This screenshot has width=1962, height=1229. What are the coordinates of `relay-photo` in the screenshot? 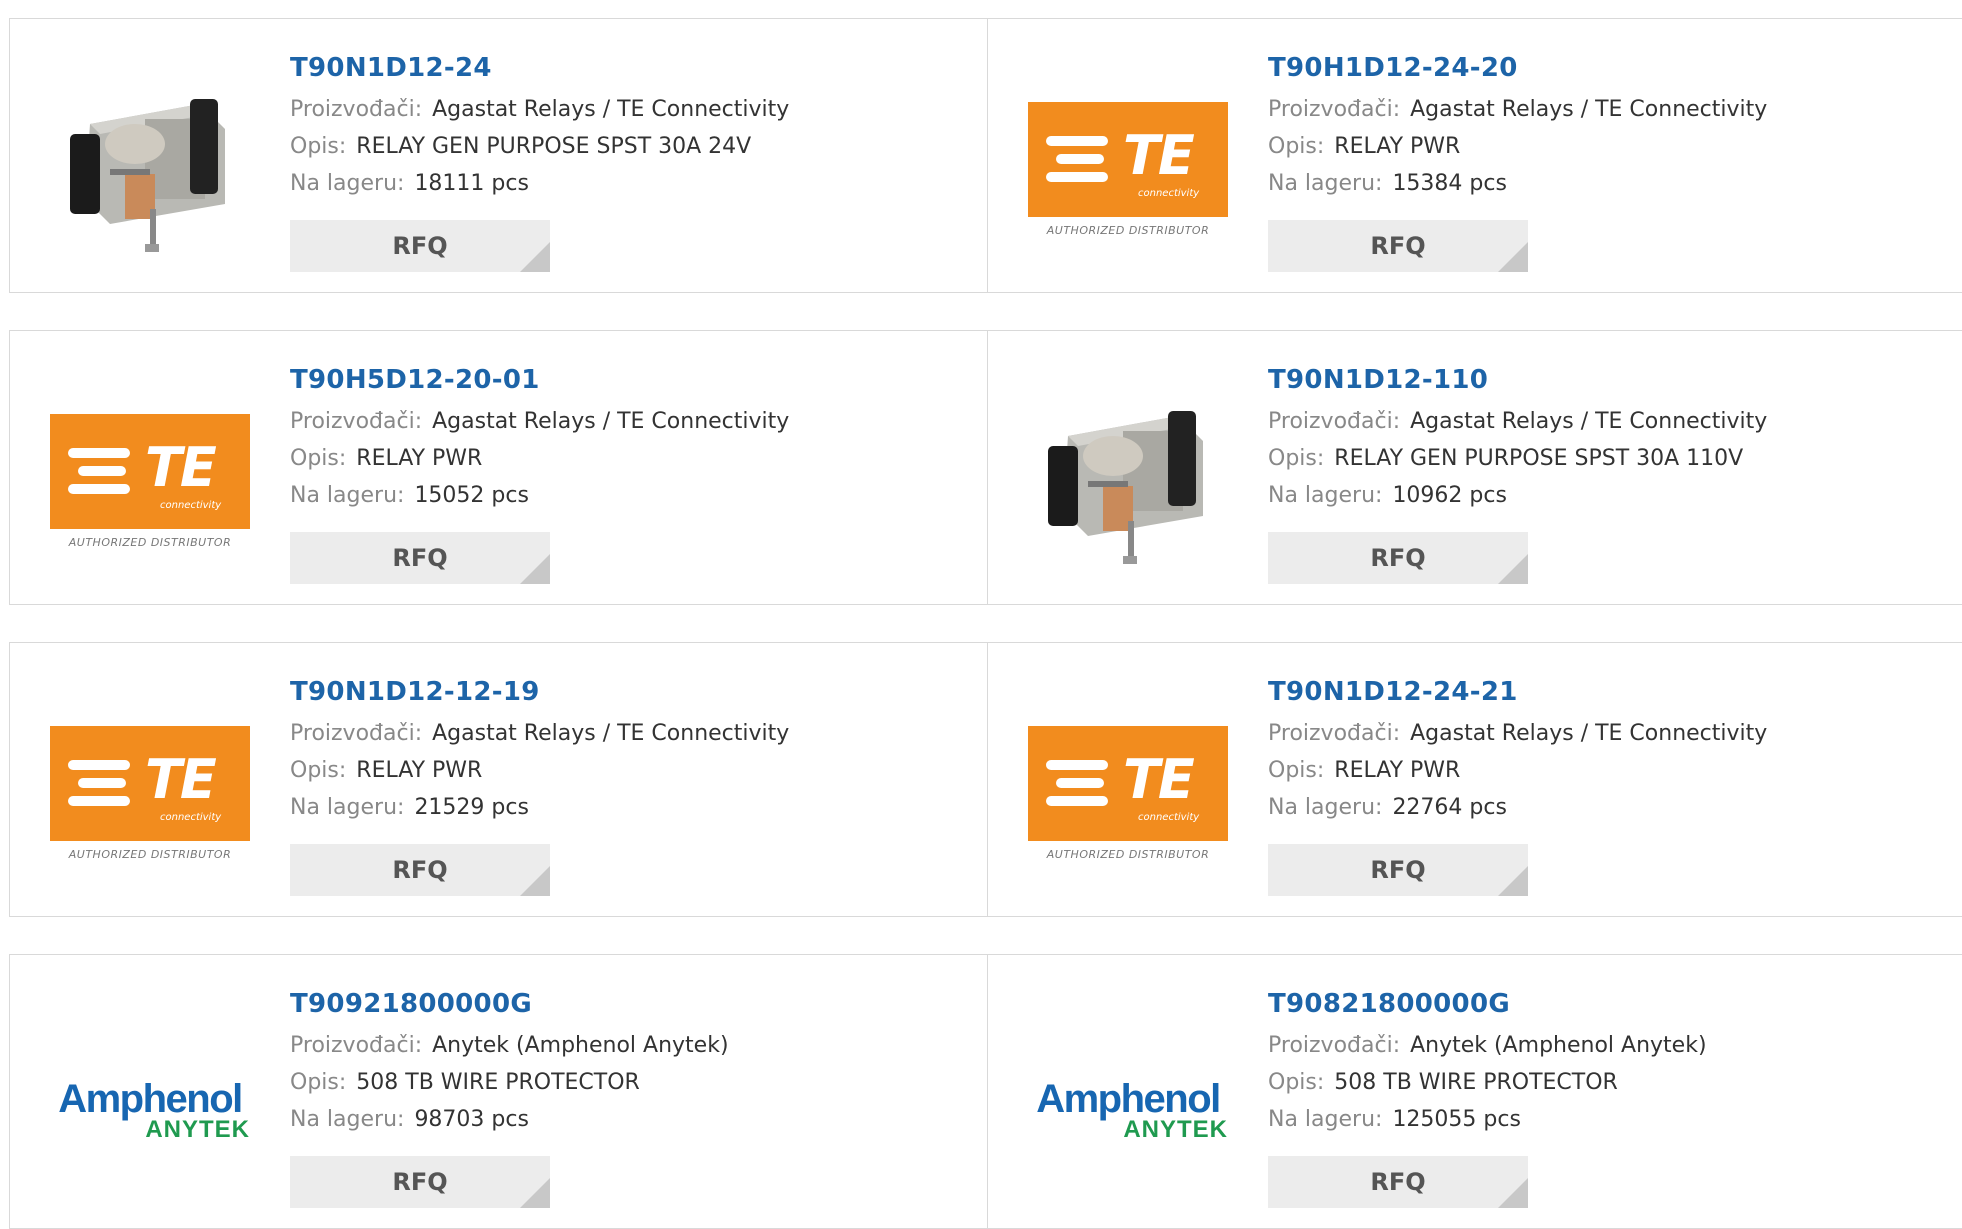 It's located at (1125, 487).